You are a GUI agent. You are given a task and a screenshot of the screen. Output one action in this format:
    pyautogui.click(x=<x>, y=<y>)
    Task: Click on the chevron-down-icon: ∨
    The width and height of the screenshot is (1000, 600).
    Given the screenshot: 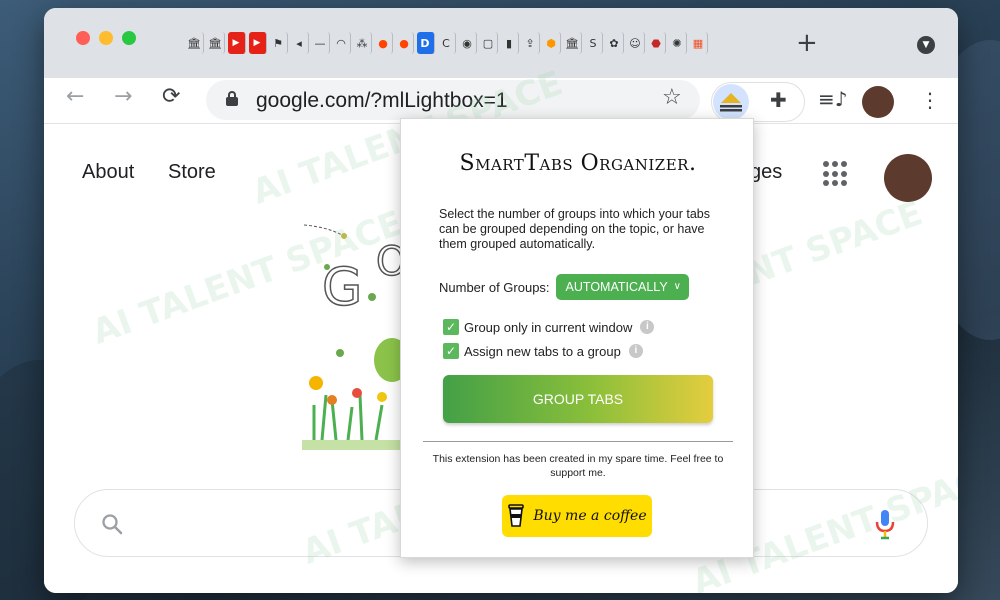 What is the action you would take?
    pyautogui.click(x=677, y=286)
    